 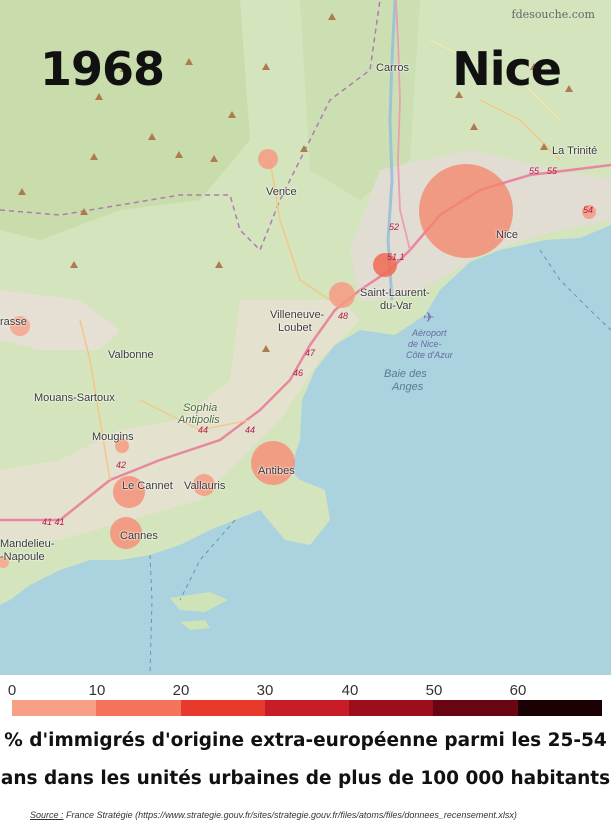 What do you see at coordinates (405, 374) in the screenshot?
I see `place-baie-1: Baie des` at bounding box center [405, 374].